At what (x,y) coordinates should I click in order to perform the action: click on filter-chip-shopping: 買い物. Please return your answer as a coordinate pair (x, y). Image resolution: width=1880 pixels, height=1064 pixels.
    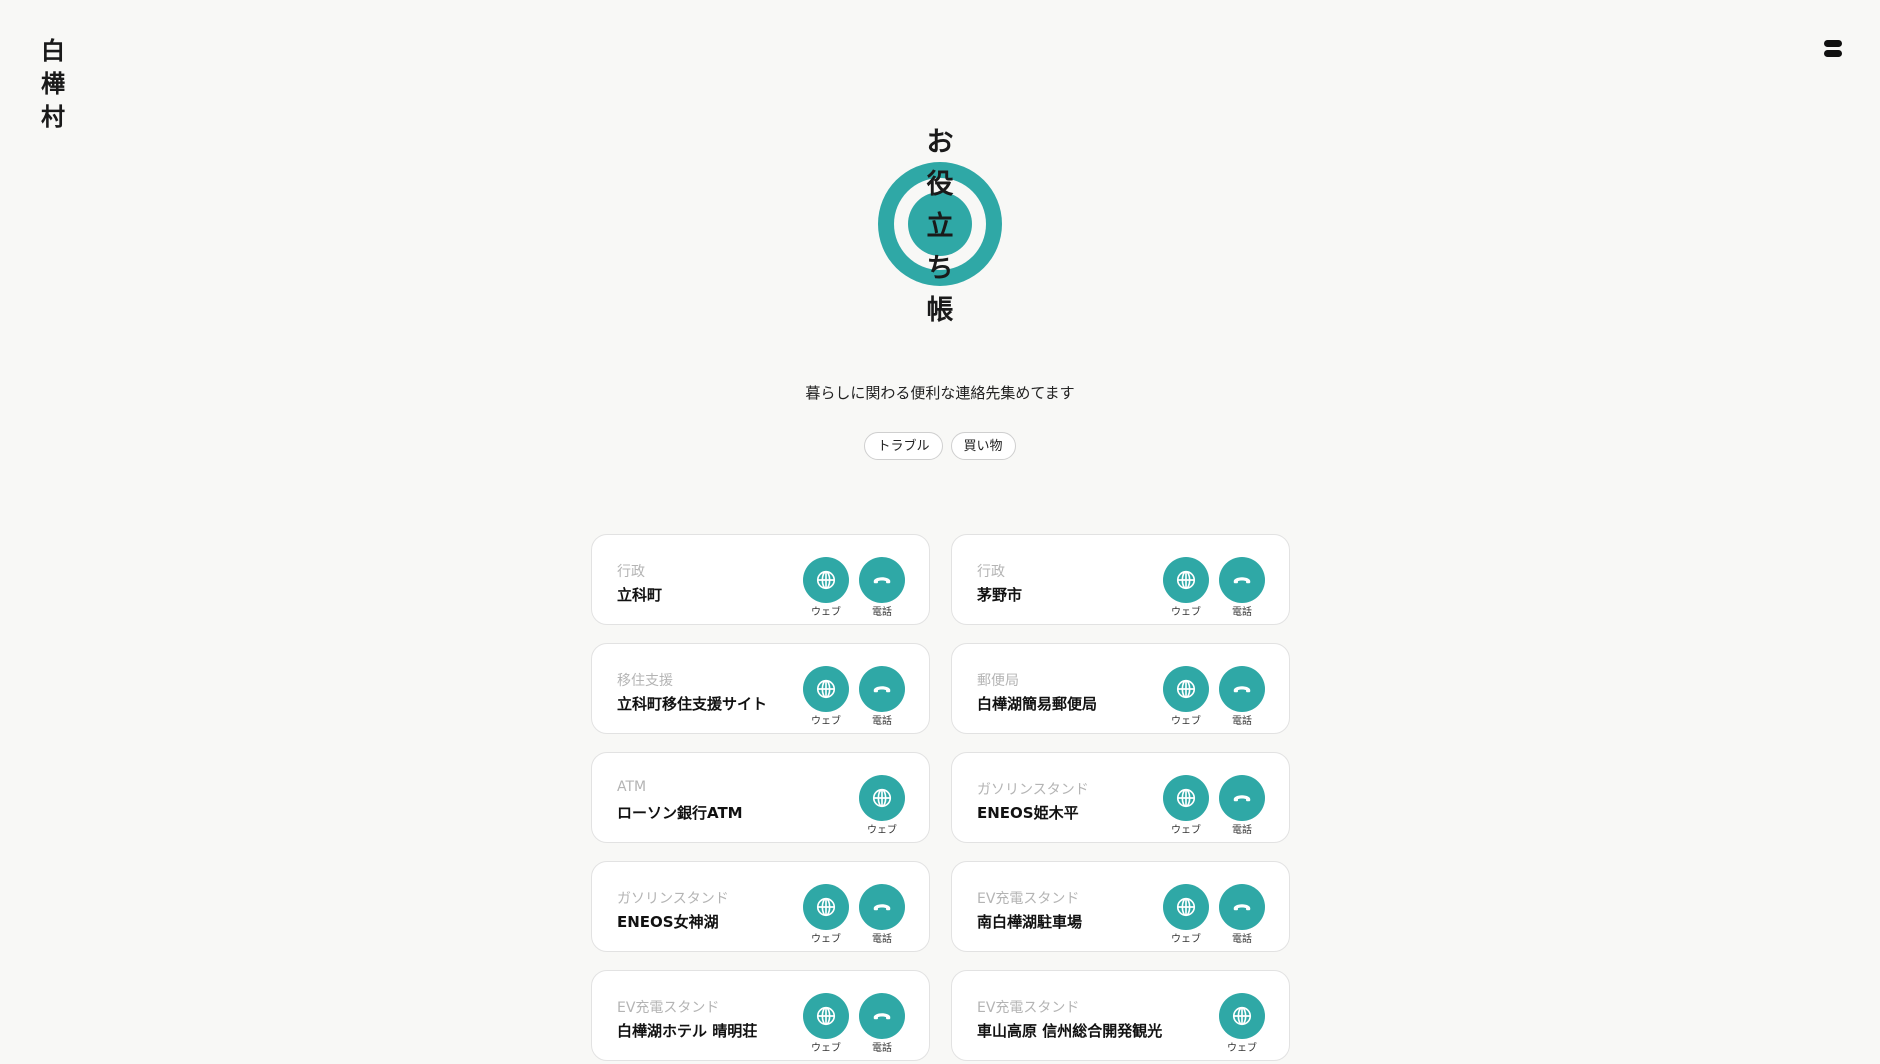
    Looking at the image, I should click on (983, 446).